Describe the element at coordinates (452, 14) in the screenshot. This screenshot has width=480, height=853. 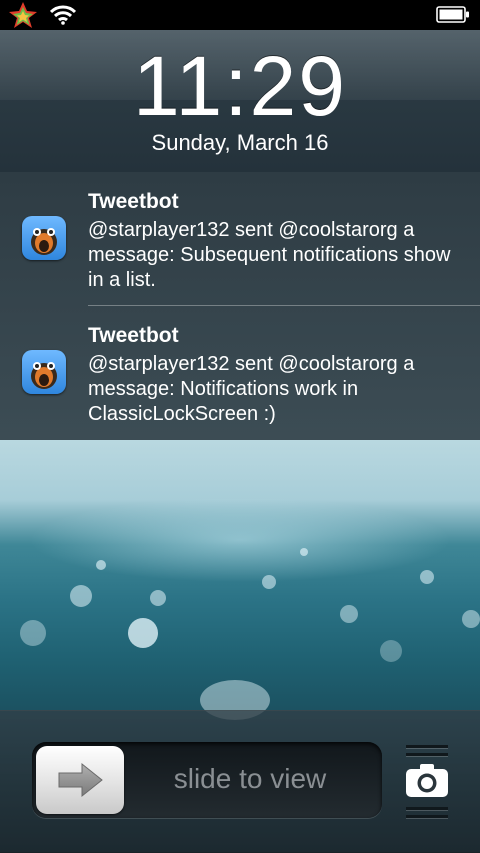
I see `battery-icon` at that location.